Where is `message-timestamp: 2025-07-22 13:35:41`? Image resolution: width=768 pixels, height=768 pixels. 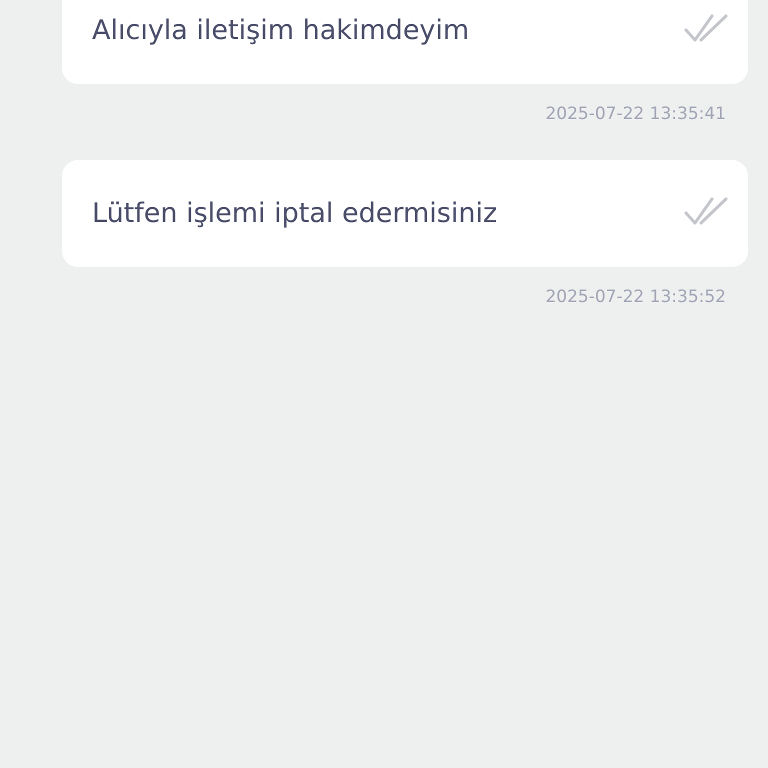
message-timestamp: 2025-07-22 13:35:41 is located at coordinates (635, 114).